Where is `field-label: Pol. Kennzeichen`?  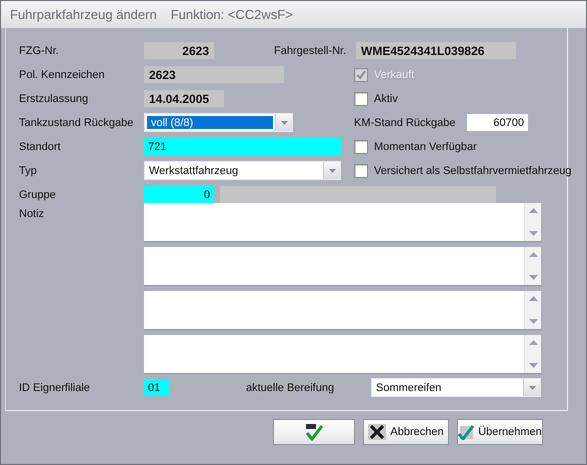 field-label: Pol. Kennzeichen is located at coordinates (62, 74).